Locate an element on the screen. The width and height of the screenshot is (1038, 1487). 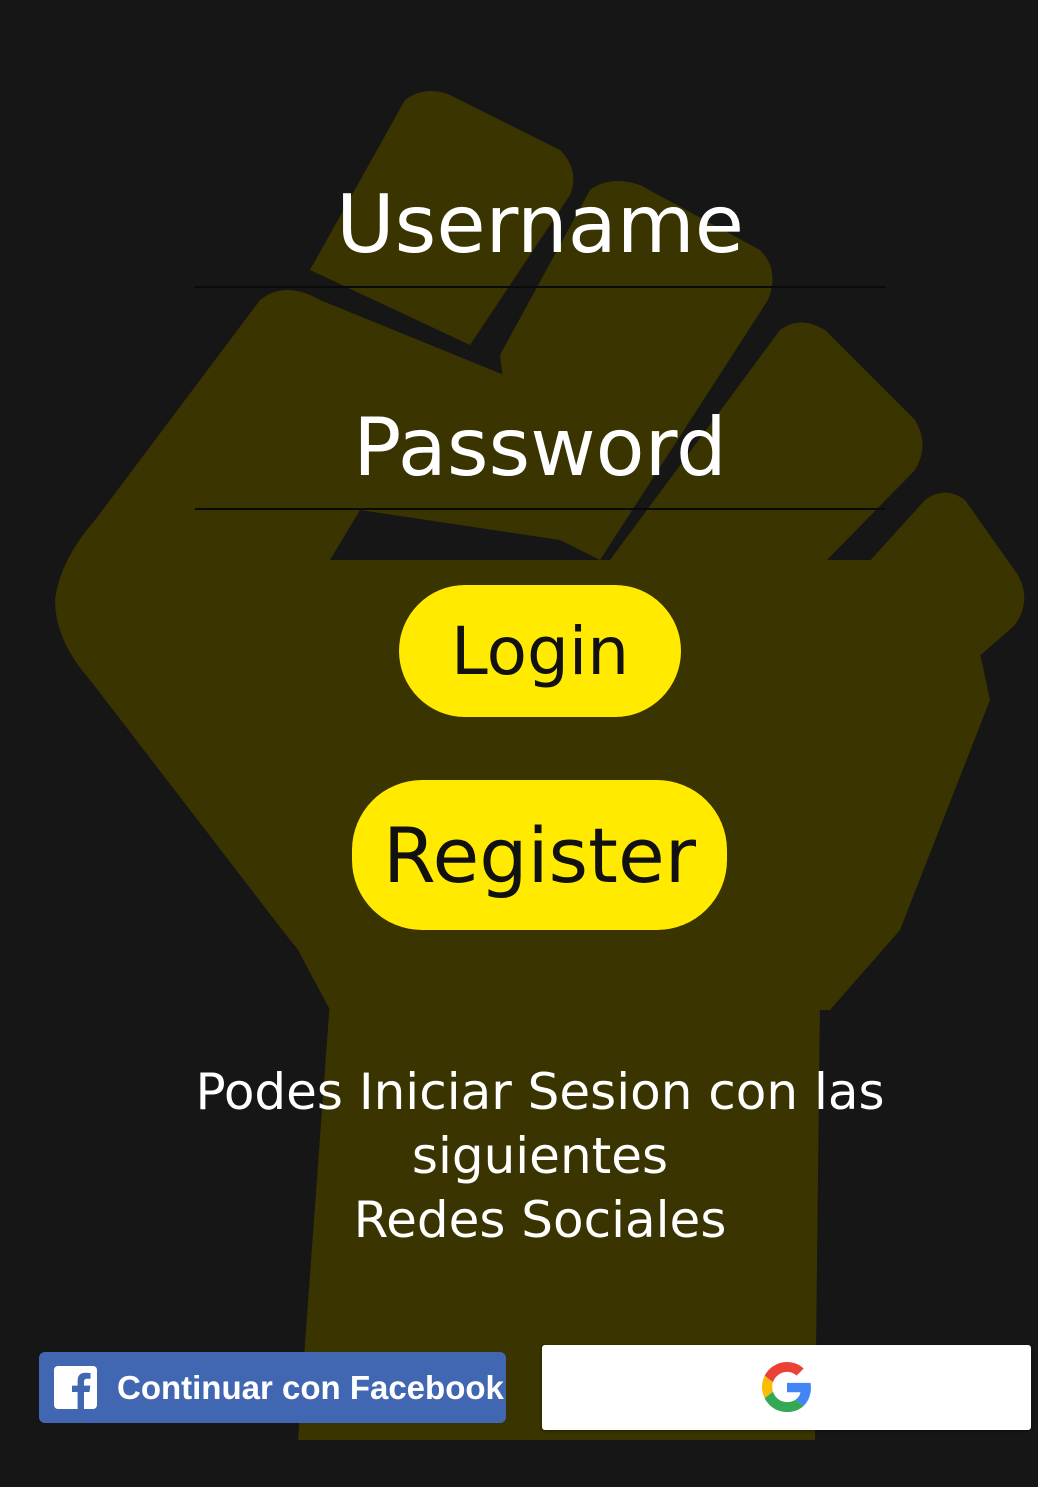
google-login-button is located at coordinates (786, 1387).